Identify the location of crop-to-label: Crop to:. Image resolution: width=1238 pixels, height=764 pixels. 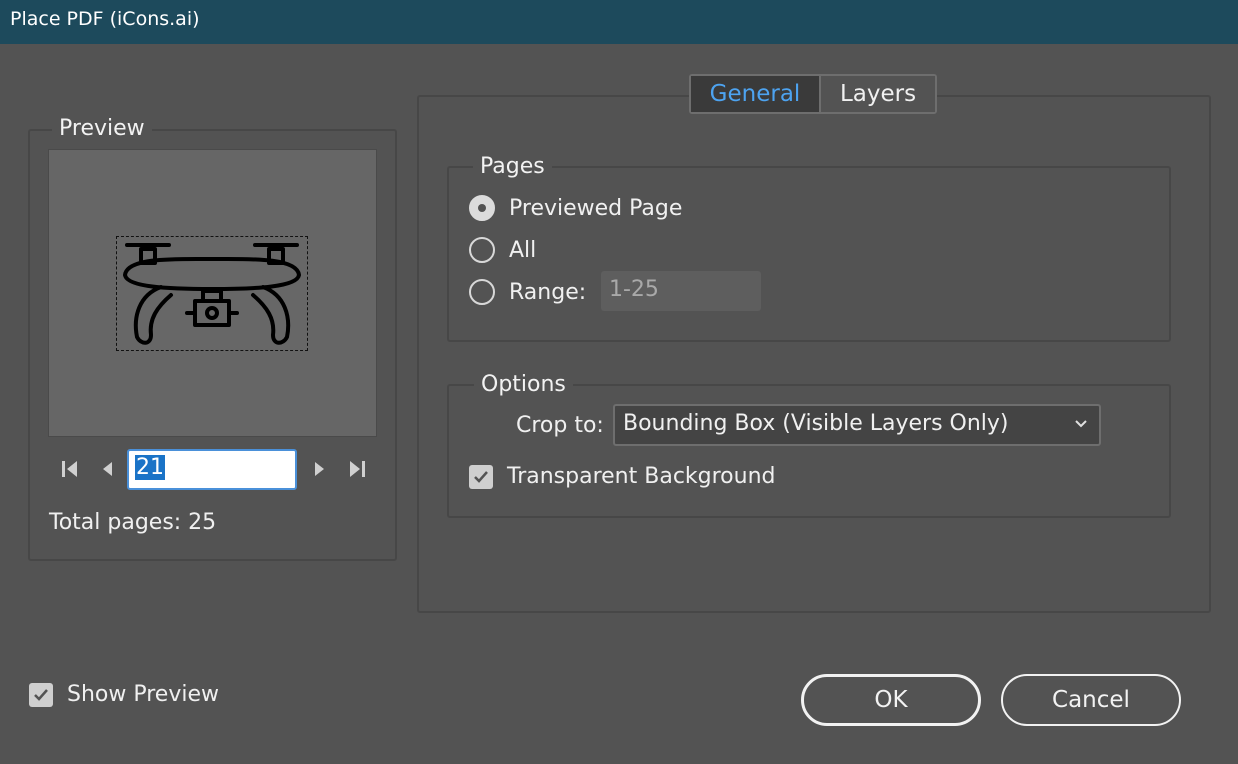
(560, 425).